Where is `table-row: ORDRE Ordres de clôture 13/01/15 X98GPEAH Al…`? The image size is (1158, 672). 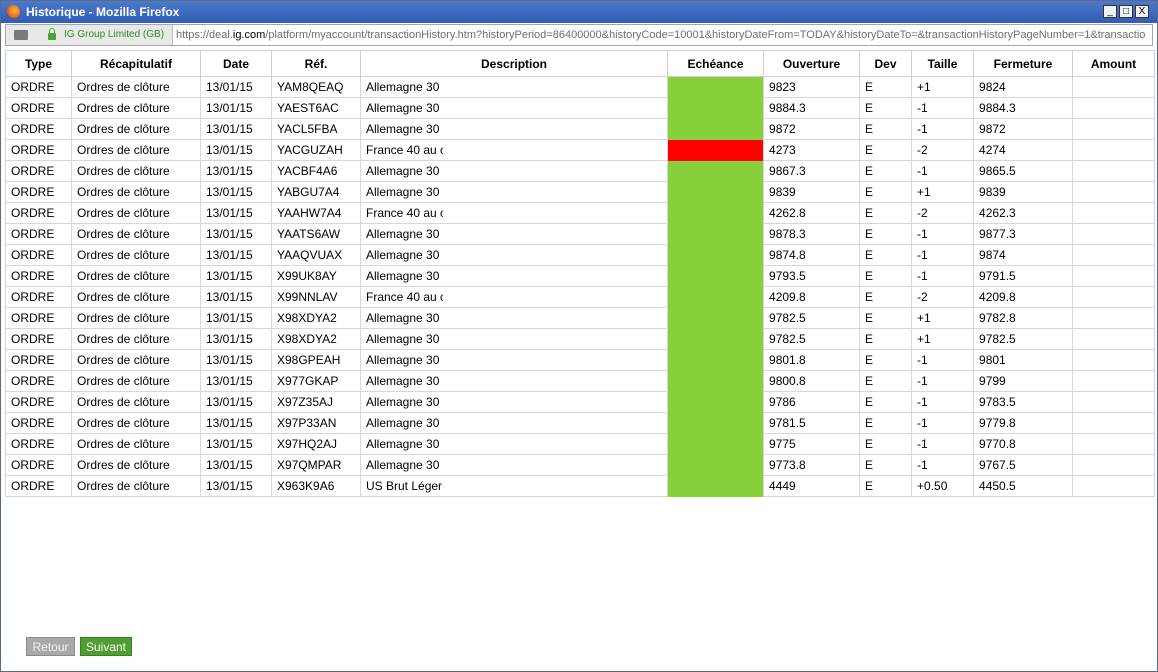
table-row: ORDRE Ordres de clôture 13/01/15 X98GPEAH Al… is located at coordinates (580, 360).